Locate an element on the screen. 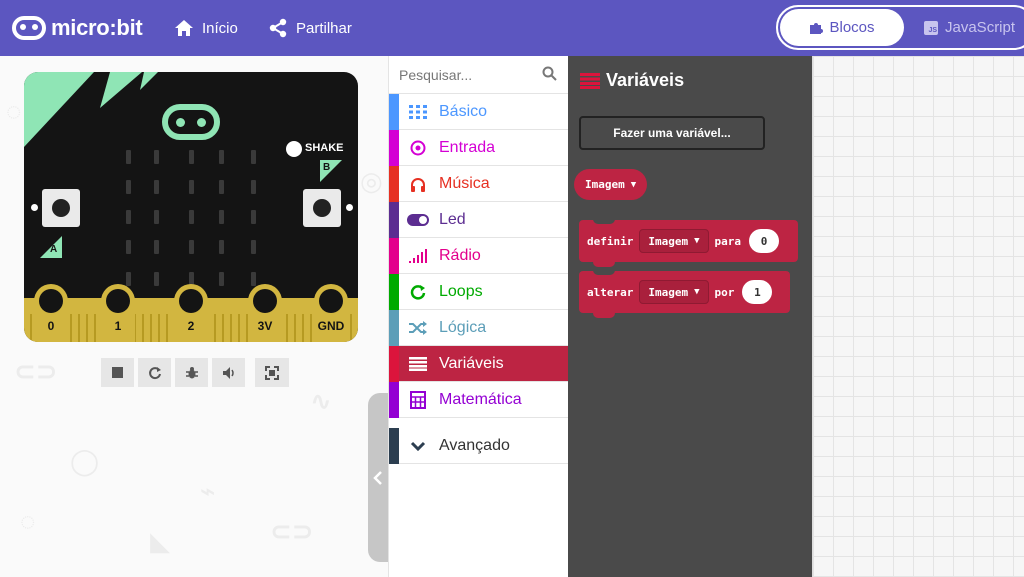 Image resolution: width=1024 pixels, height=577 pixels. search-input is located at coordinates (469, 75).